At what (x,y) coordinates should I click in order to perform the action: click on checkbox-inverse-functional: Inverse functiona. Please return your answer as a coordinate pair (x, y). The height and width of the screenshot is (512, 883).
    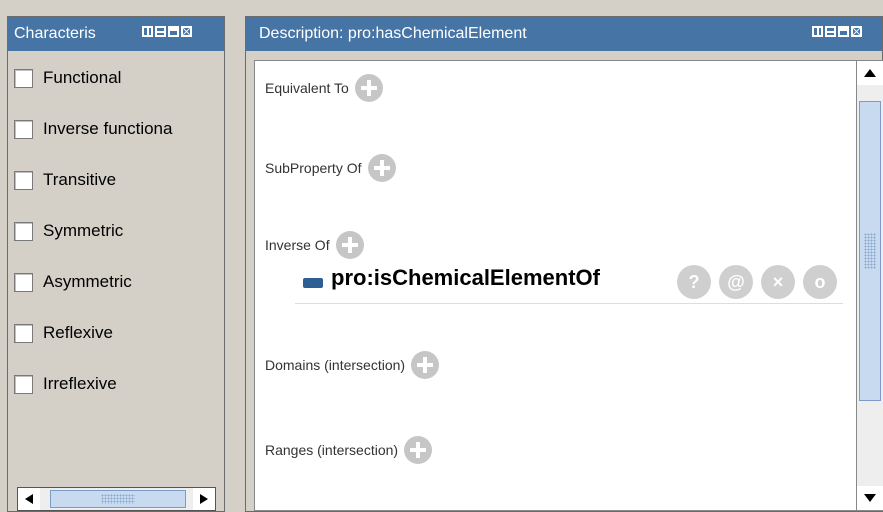
    Looking at the image, I should click on (93, 129).